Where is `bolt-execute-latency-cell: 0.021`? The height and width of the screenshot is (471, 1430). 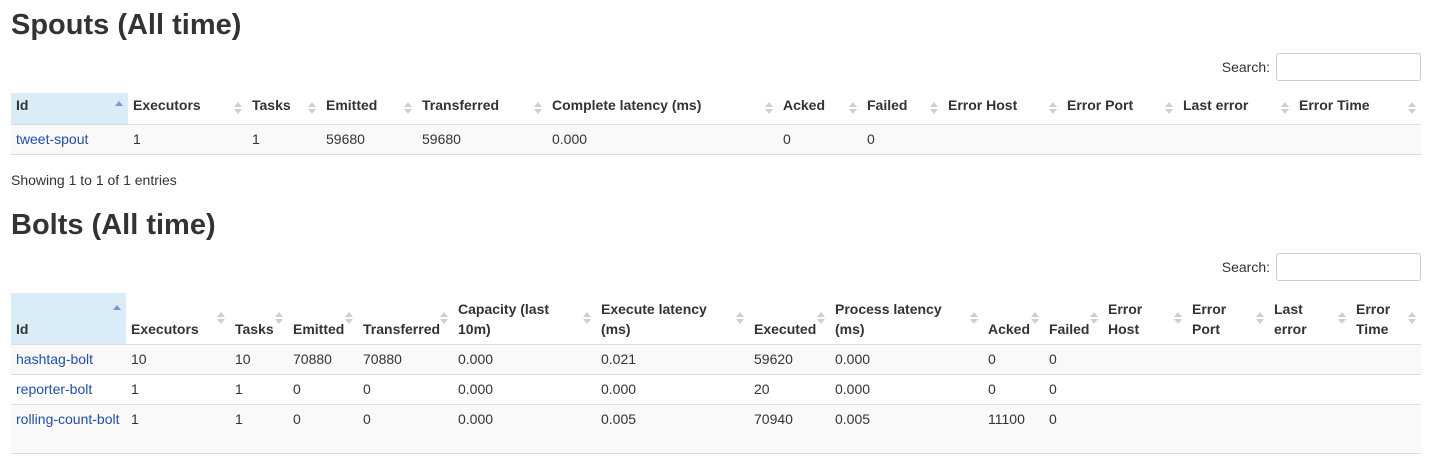
bolt-execute-latency-cell: 0.021 is located at coordinates (672, 359).